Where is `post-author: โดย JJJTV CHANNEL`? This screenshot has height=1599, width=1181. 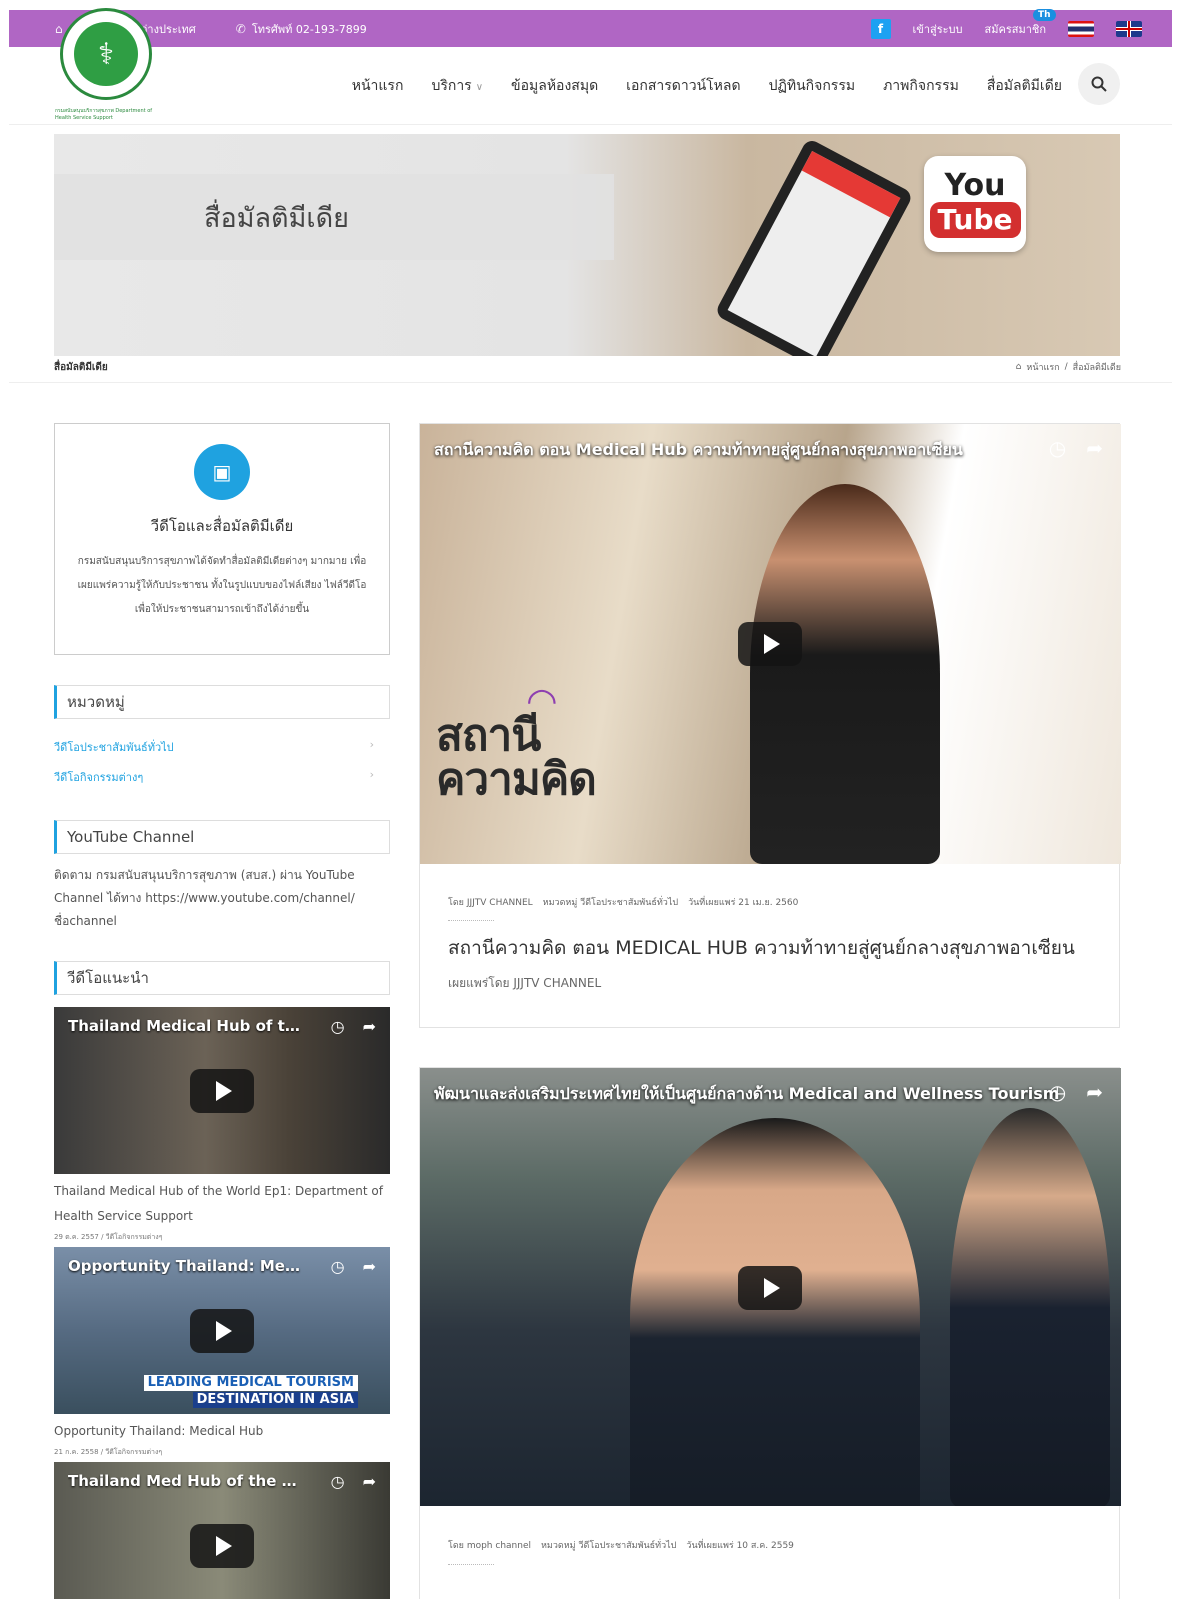 post-author: โดย JJJTV CHANNEL is located at coordinates (490, 902).